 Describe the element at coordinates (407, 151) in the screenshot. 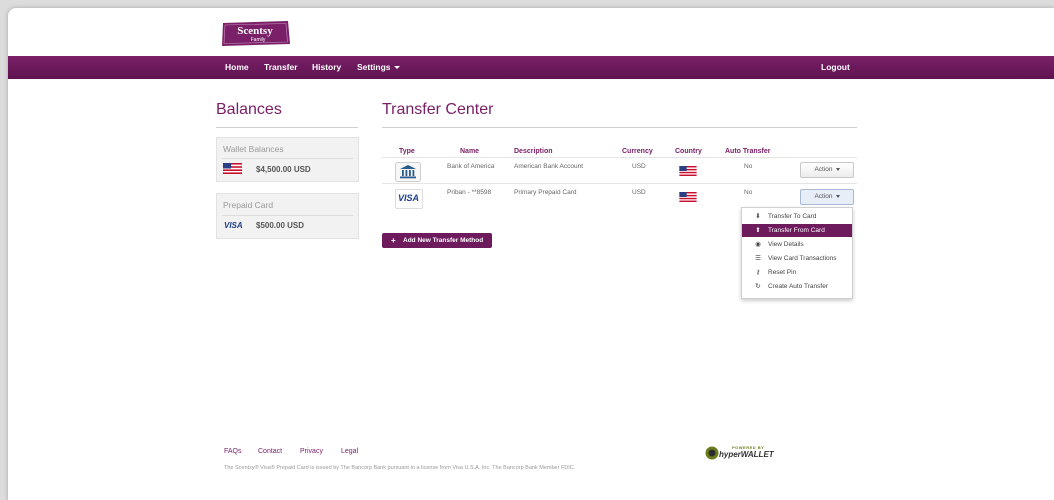

I see `column-header-type: Type` at that location.